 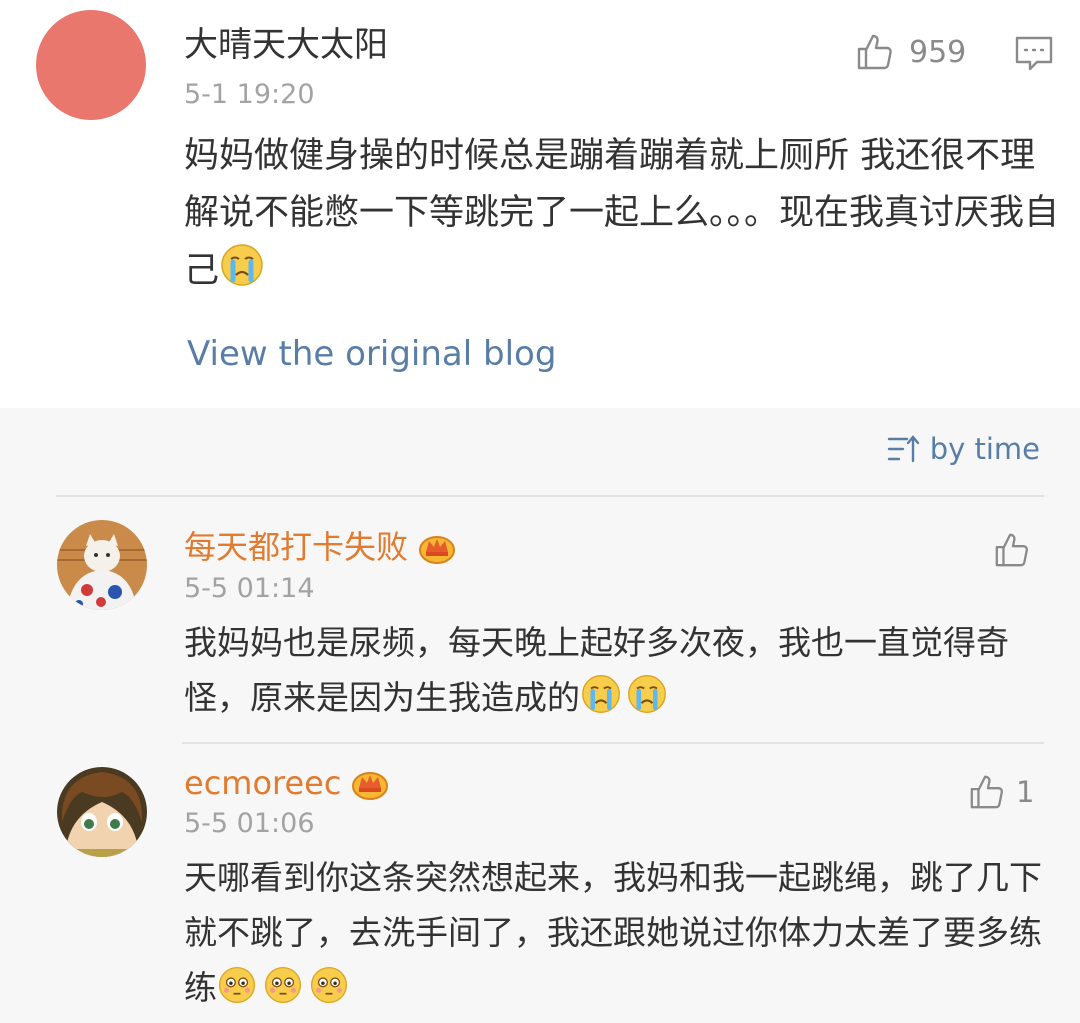 I want to click on cat-avatar-icon, so click(x=102, y=565).